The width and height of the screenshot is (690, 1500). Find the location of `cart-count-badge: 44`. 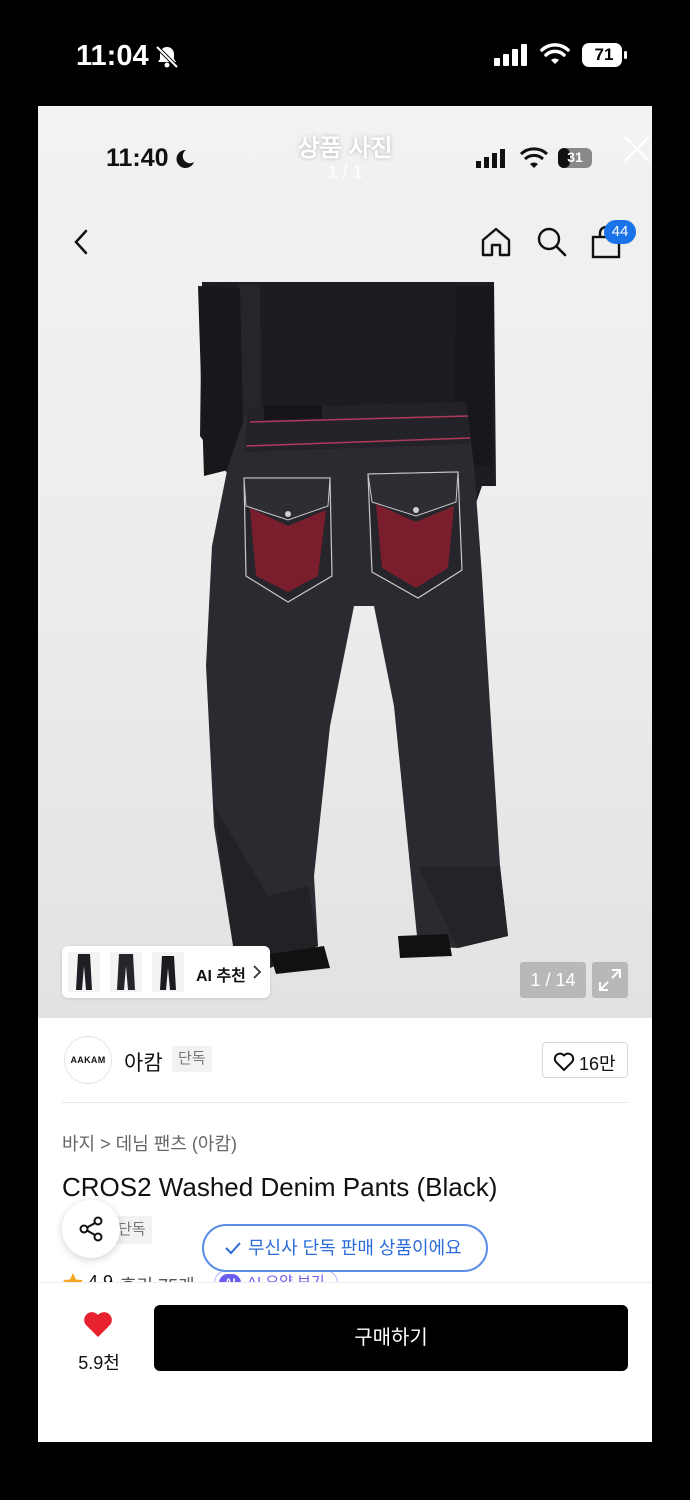

cart-count-badge: 44 is located at coordinates (620, 232).